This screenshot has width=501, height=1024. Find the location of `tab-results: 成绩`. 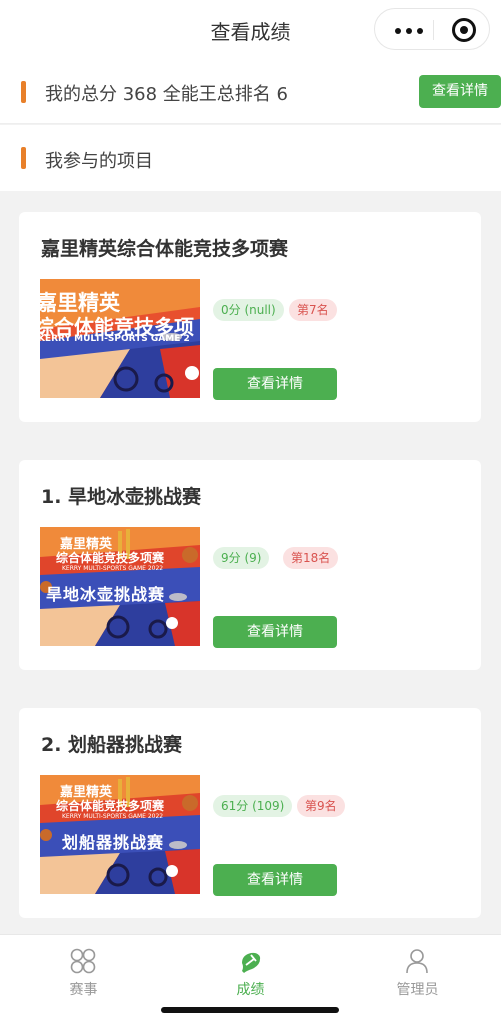

tab-results: 成绩 is located at coordinates (250, 970).